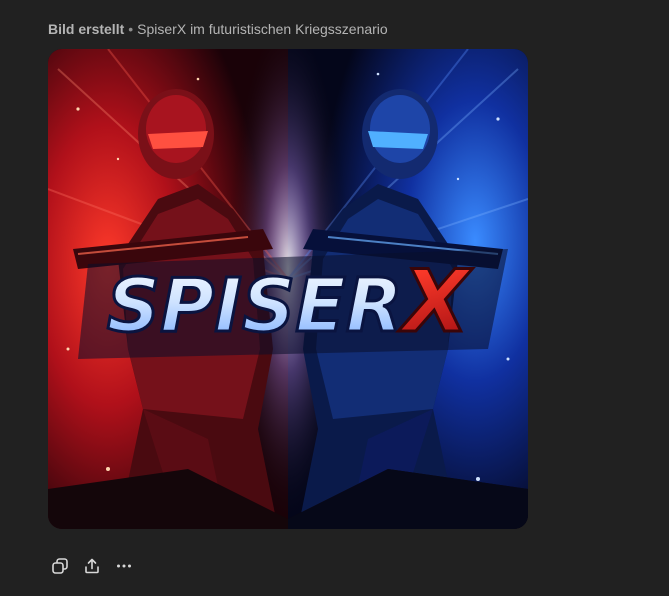 This screenshot has height=596, width=669. I want to click on image-actions-toolbar, so click(92, 566).